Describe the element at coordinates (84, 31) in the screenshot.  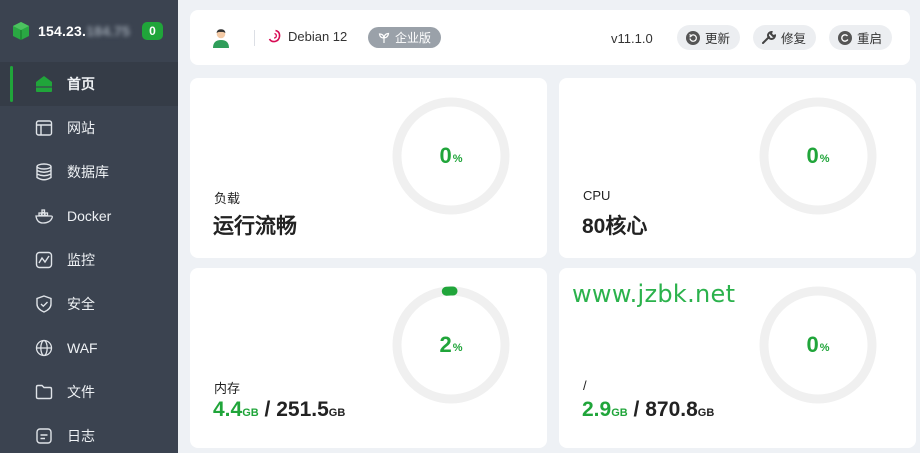
I see `server-ip: 154.23.184.75` at that location.